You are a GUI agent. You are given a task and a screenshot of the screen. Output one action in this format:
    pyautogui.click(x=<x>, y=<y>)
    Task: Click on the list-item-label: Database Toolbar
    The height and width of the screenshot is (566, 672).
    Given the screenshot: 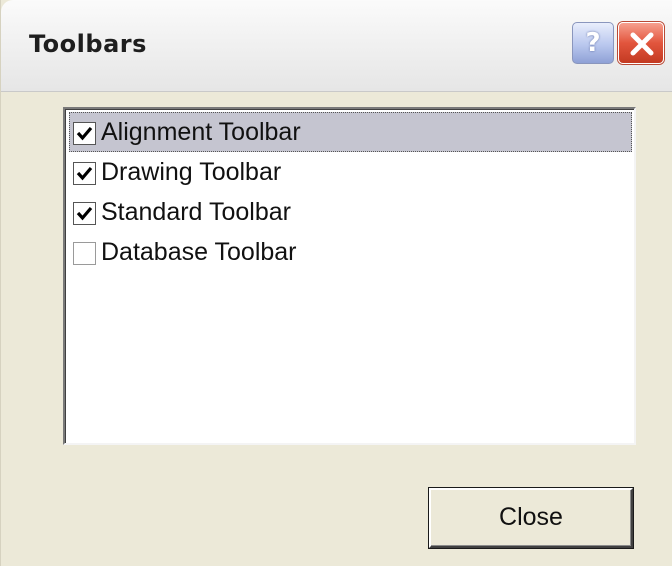 What is the action you would take?
    pyautogui.click(x=199, y=252)
    